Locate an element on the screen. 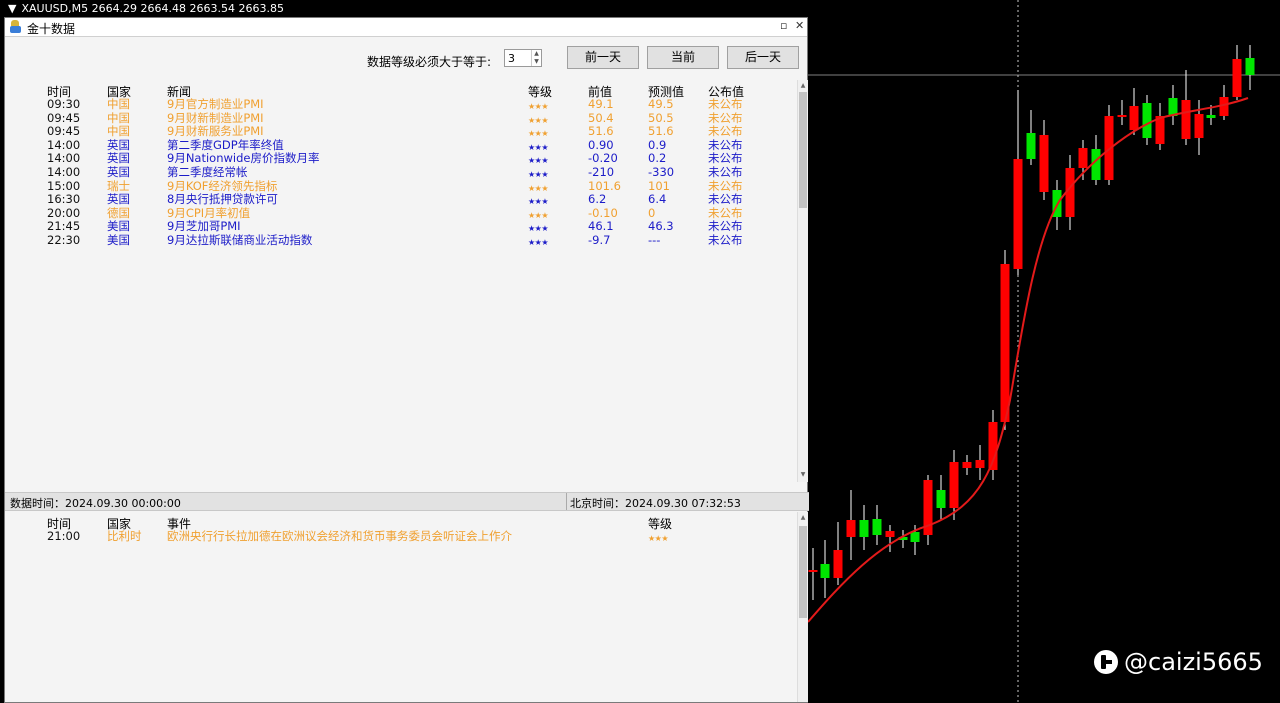  row-forecast: 51.6 is located at coordinates (661, 131).